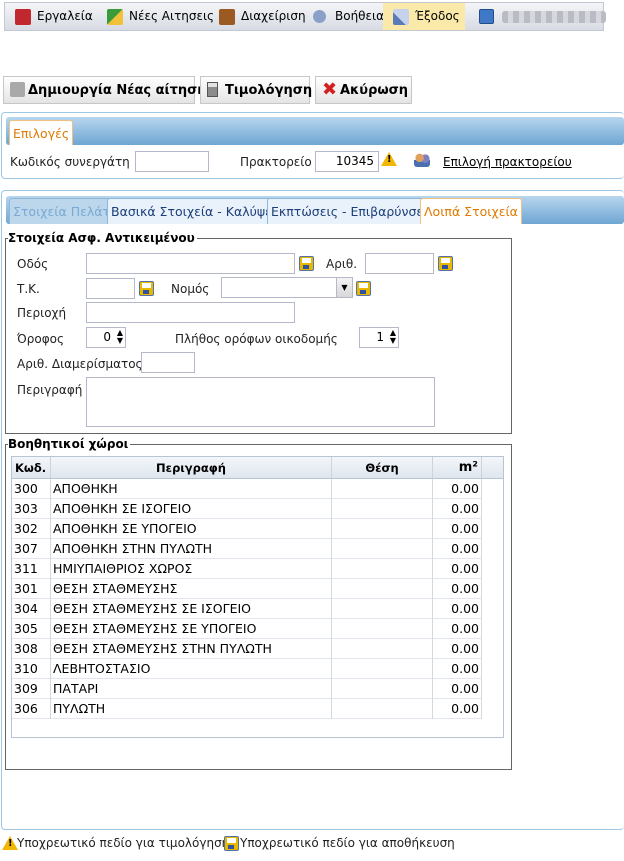  Describe the element at coordinates (287, 287) in the screenshot. I see `prefecture-select: ▼` at that location.